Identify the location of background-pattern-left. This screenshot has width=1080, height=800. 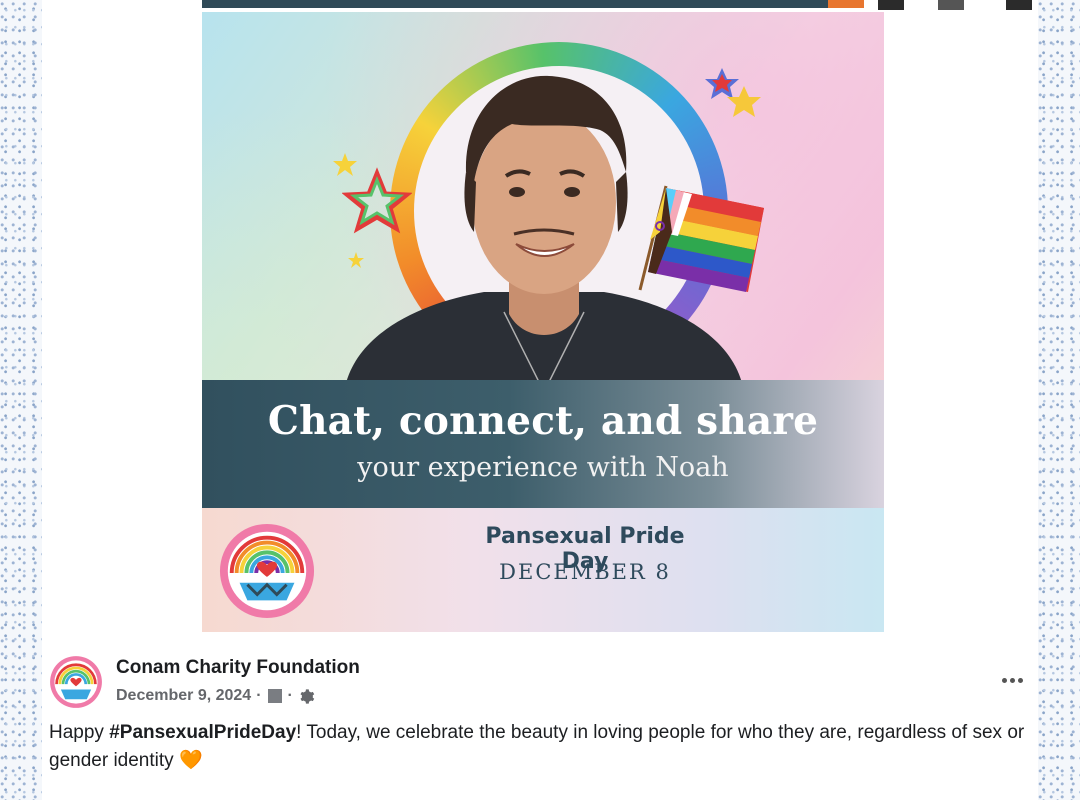
(21, 400).